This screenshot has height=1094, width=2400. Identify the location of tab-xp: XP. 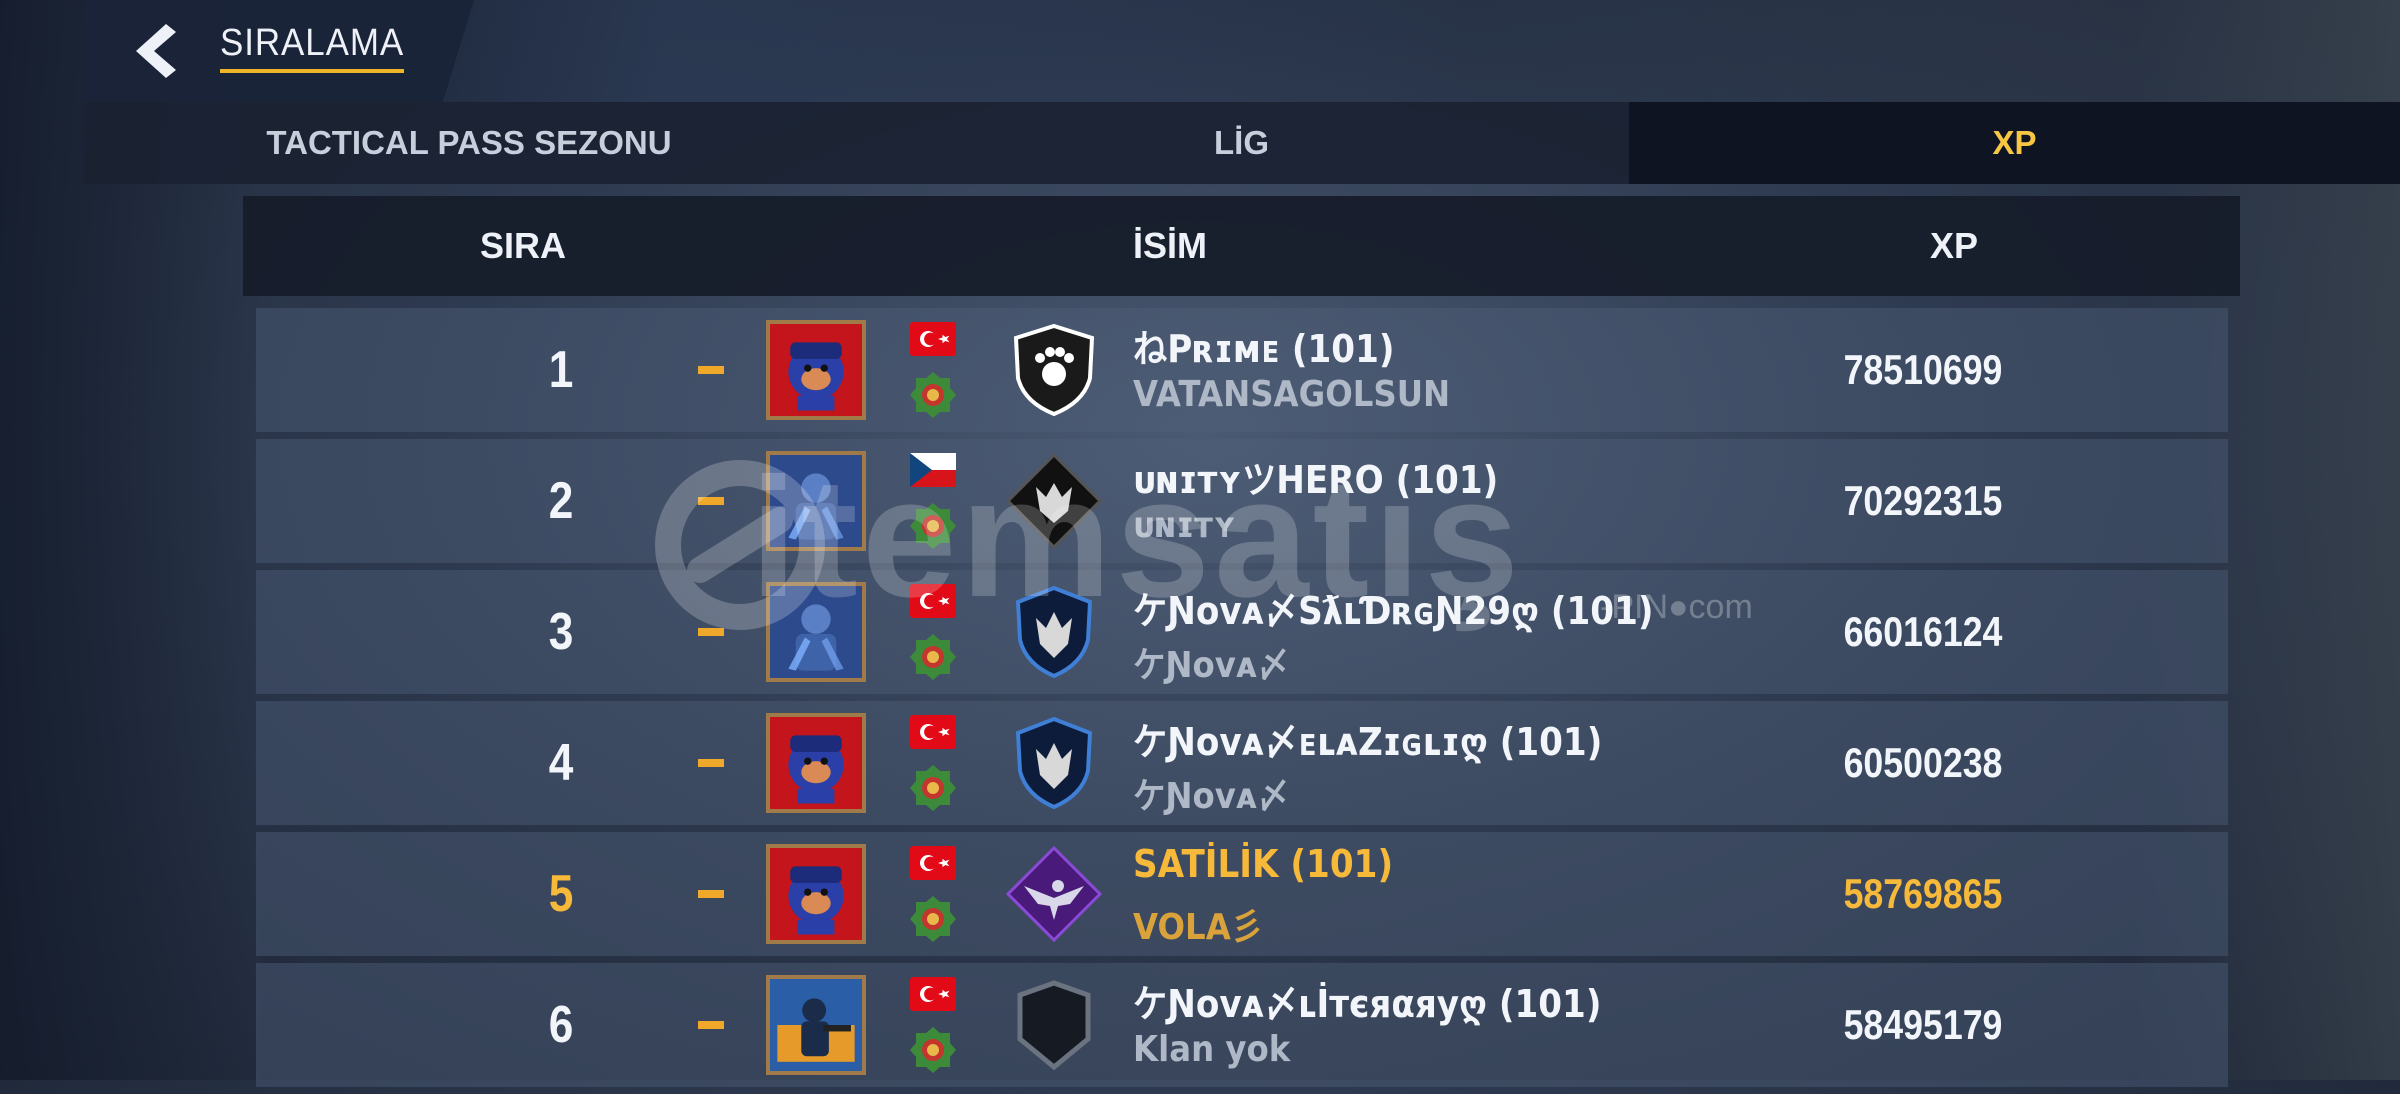
(2014, 143).